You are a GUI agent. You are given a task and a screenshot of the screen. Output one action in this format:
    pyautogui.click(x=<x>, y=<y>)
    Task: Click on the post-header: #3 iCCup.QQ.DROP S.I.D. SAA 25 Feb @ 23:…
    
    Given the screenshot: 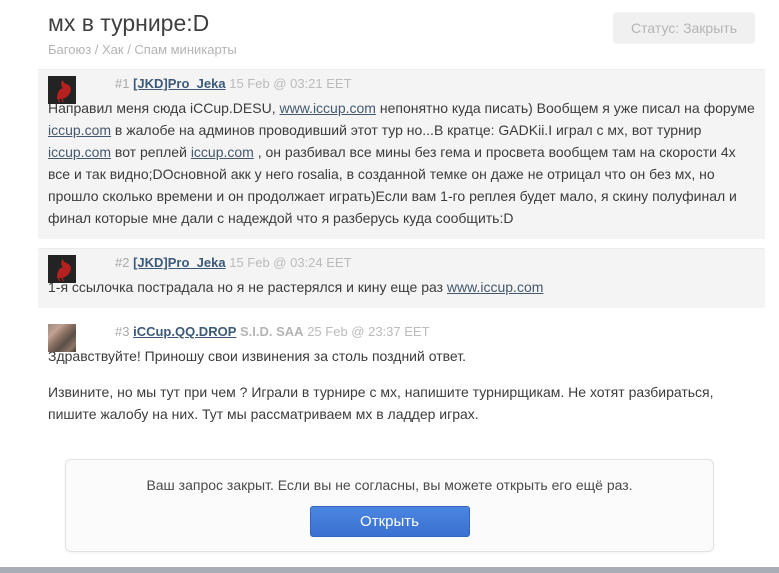 What is the action you would take?
    pyautogui.click(x=435, y=332)
    